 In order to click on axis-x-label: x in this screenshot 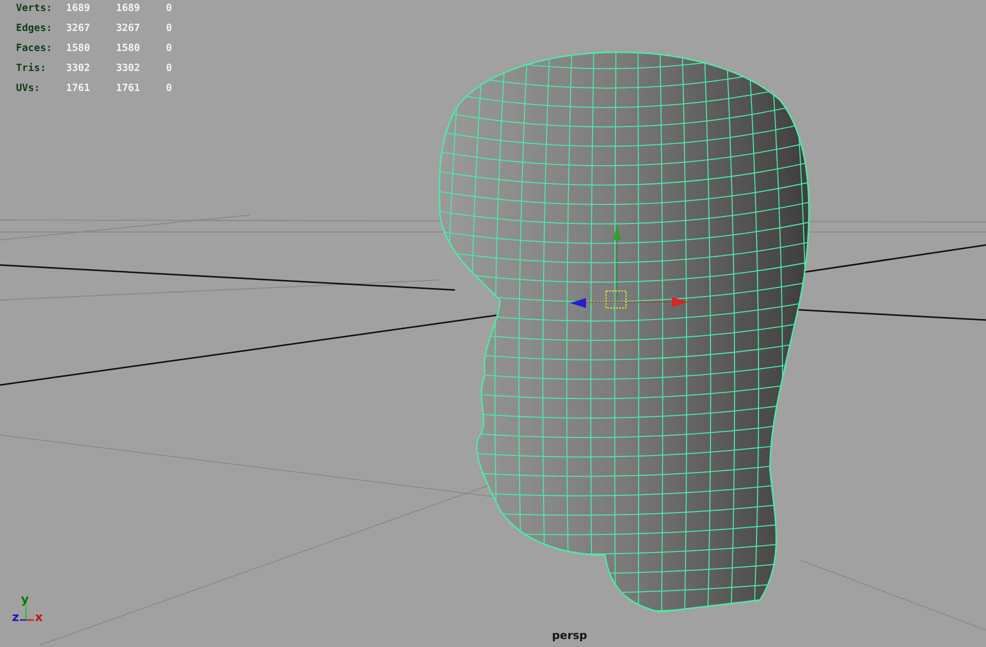, I will do `click(39, 617)`.